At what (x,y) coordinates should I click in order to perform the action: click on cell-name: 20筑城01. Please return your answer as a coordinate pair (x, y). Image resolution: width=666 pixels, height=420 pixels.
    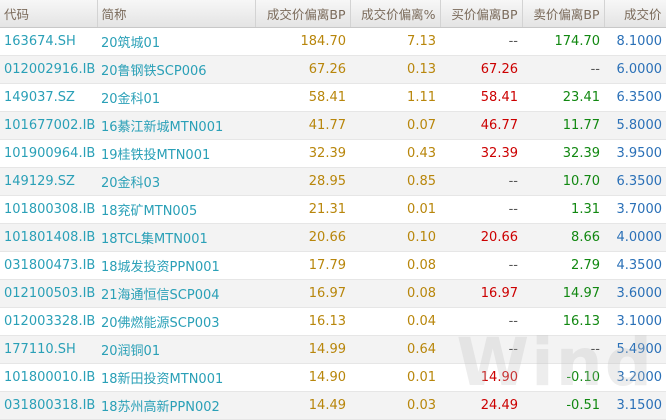
    Looking at the image, I should click on (176, 41).